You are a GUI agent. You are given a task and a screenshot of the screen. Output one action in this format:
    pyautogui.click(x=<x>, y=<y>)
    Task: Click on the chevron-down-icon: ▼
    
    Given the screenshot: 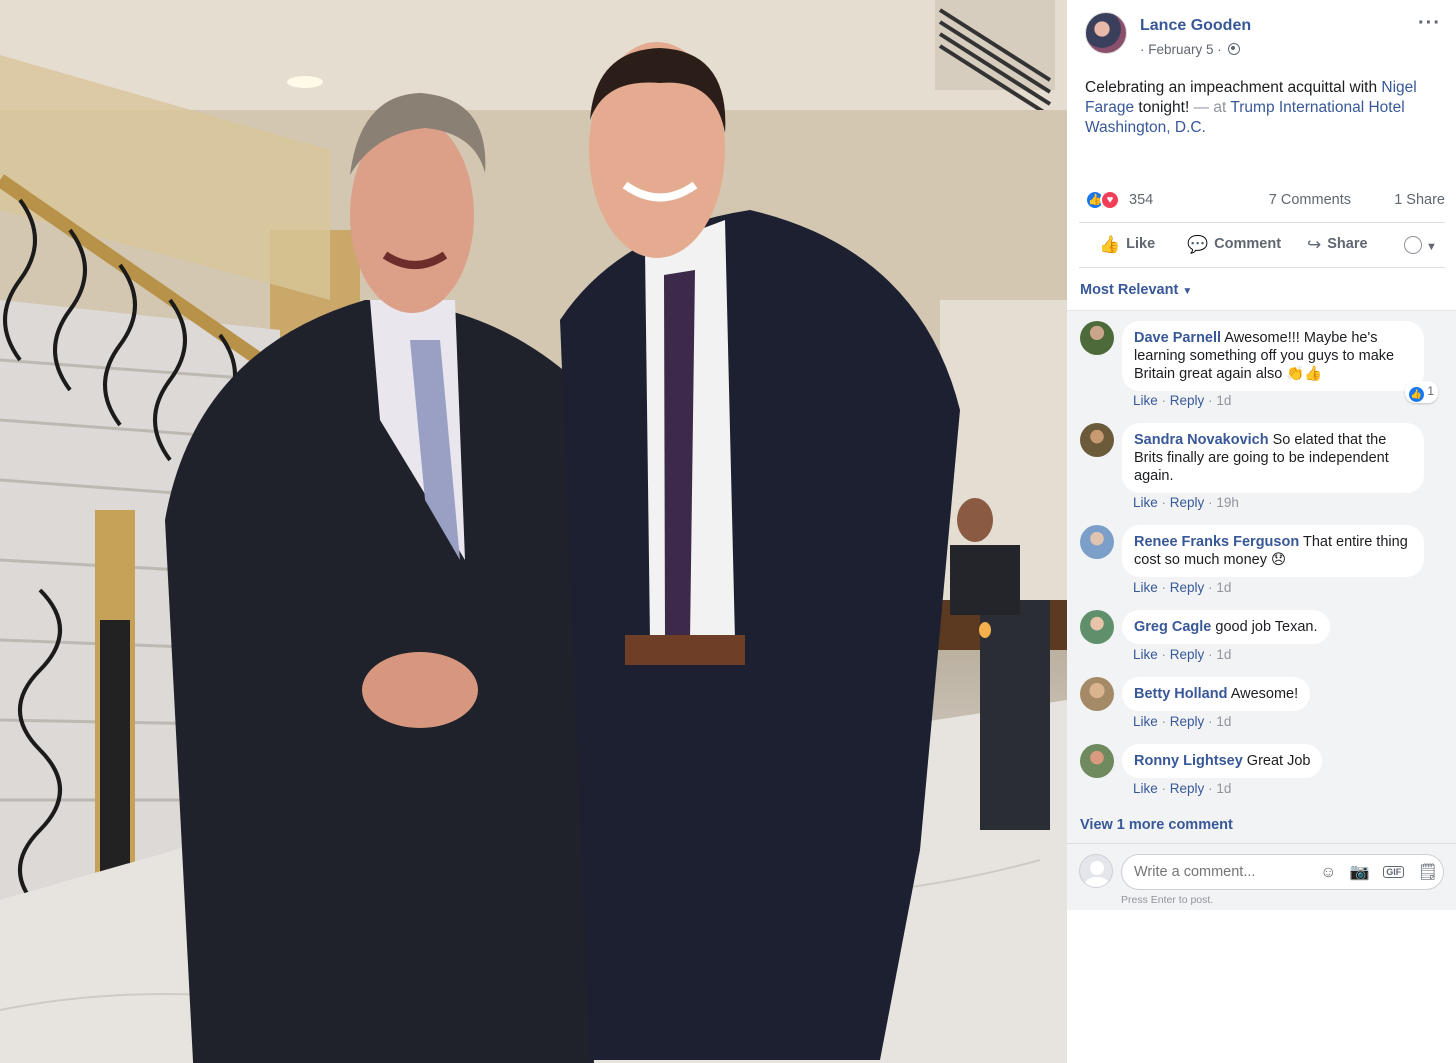 What is the action you would take?
    pyautogui.click(x=1431, y=247)
    